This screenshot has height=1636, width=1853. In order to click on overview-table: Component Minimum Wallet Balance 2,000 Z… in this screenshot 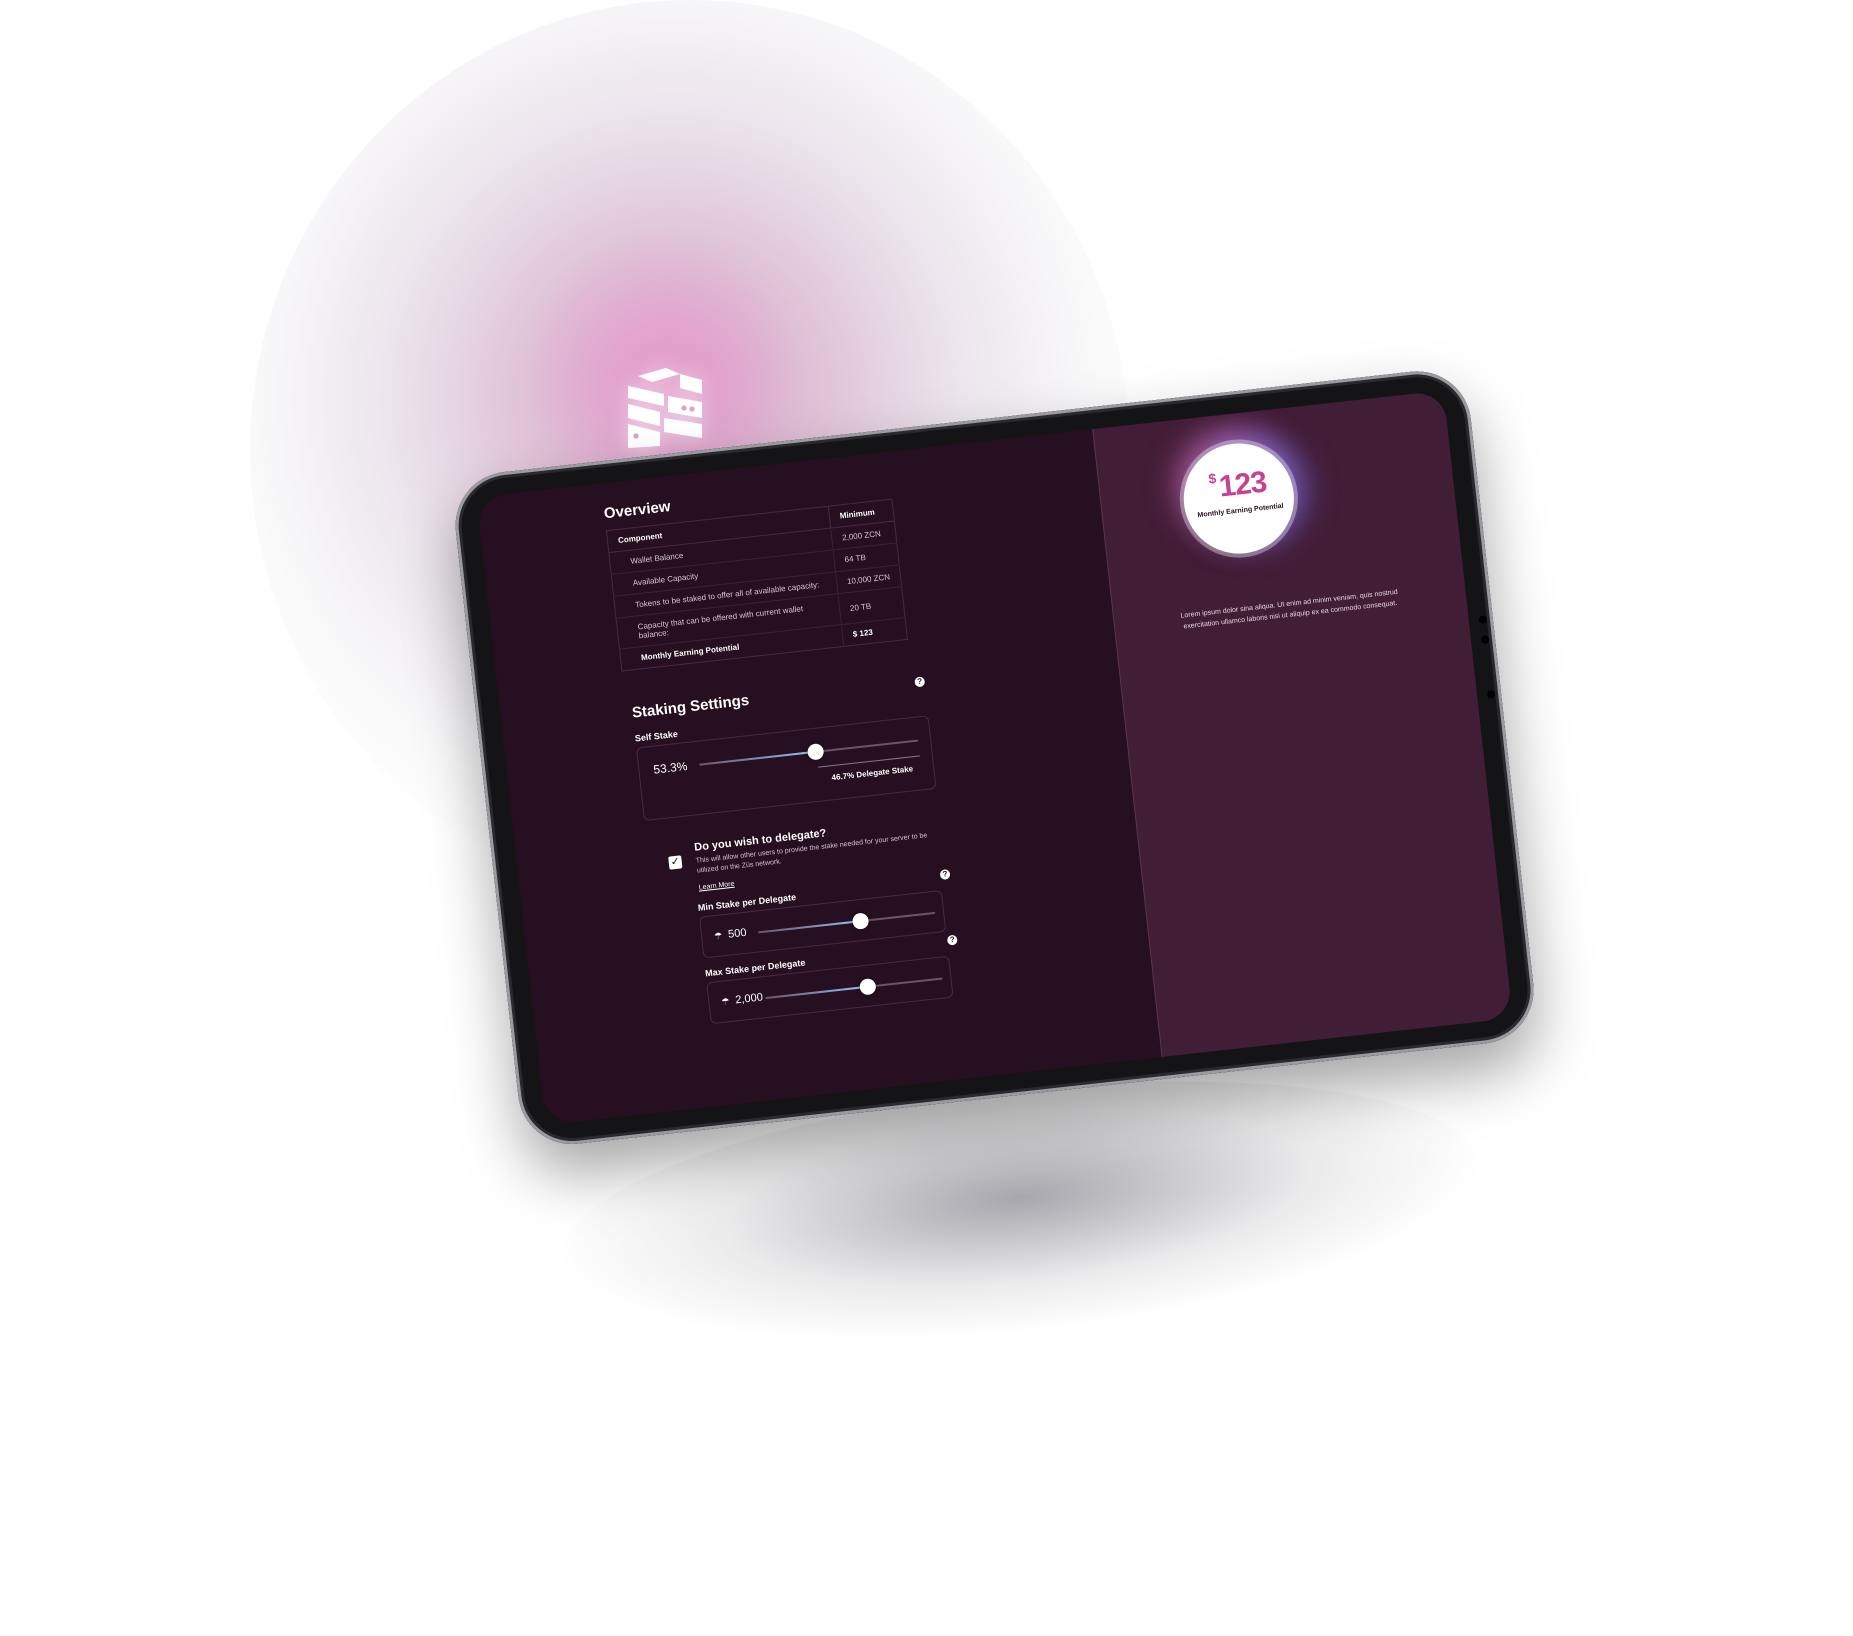, I will do `click(757, 585)`.